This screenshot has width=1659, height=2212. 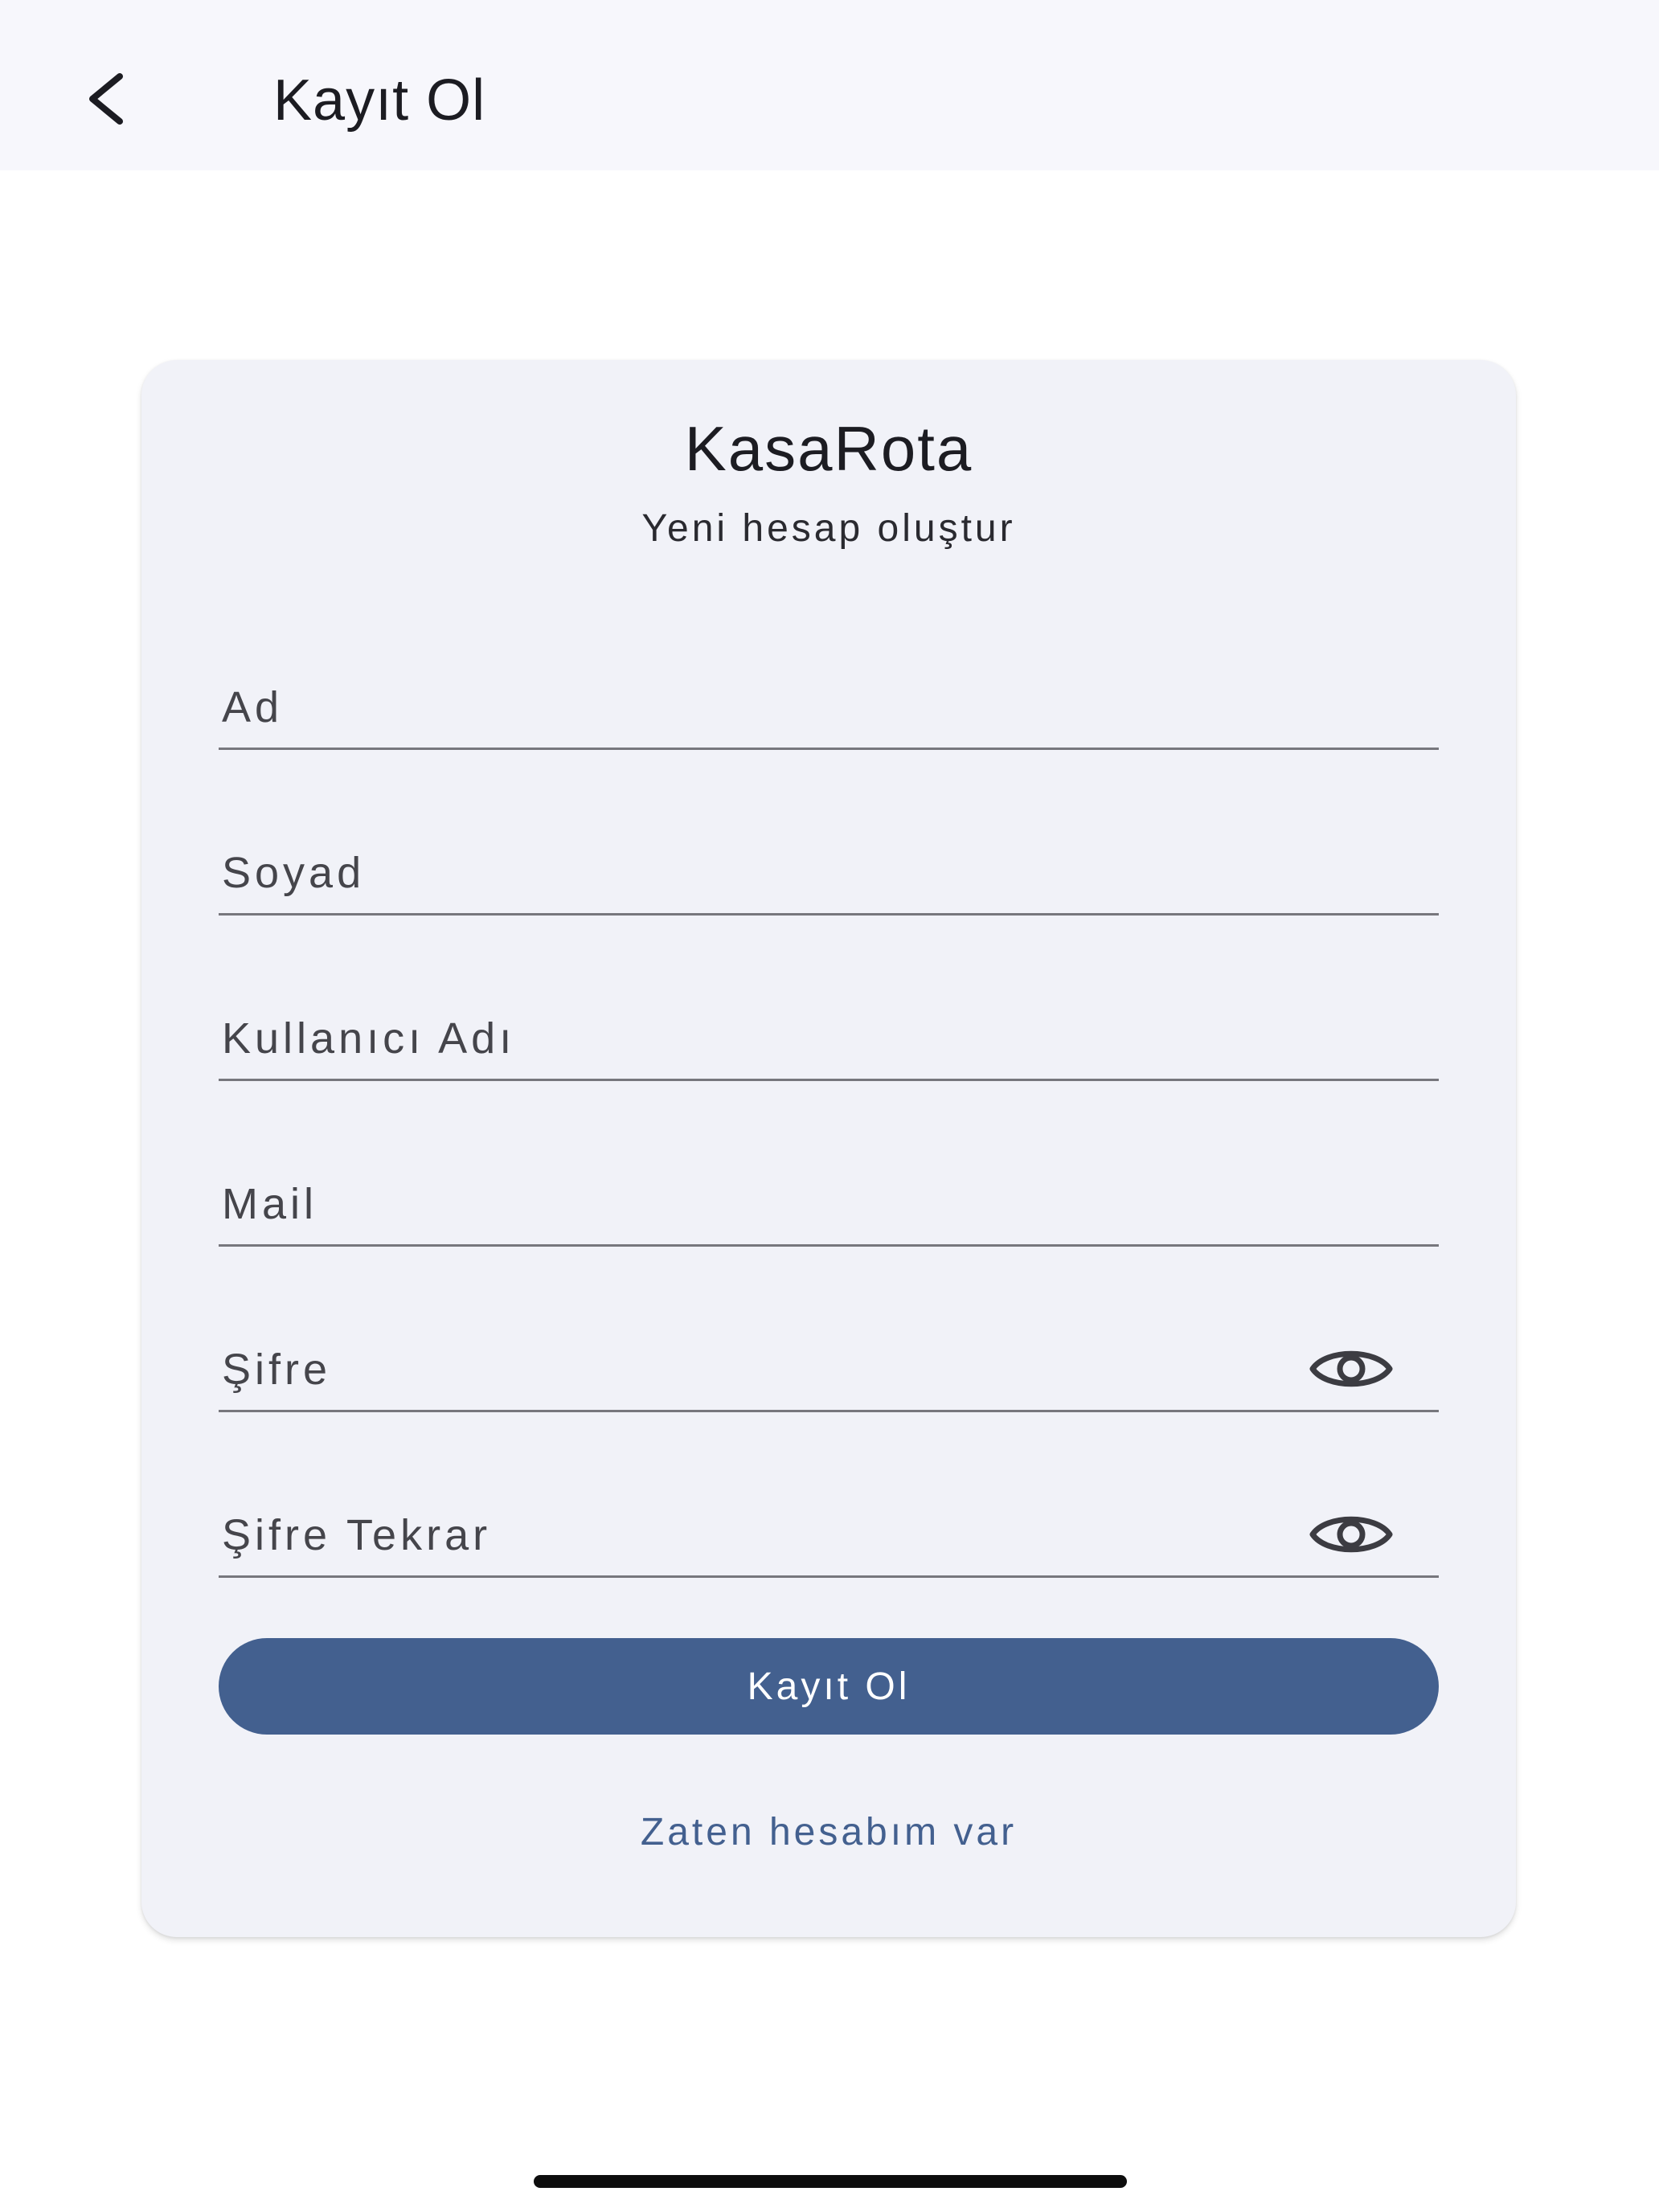 I want to click on chevron-left-icon, so click(x=106, y=99).